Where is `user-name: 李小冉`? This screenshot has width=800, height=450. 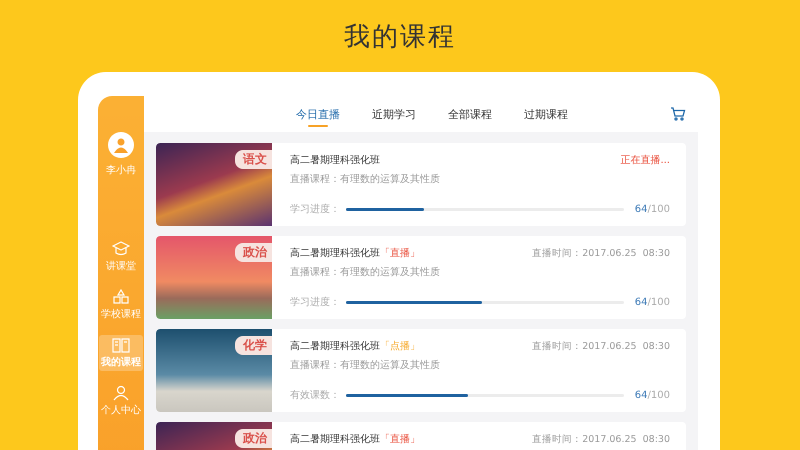
user-name: 李小冉 is located at coordinates (121, 170).